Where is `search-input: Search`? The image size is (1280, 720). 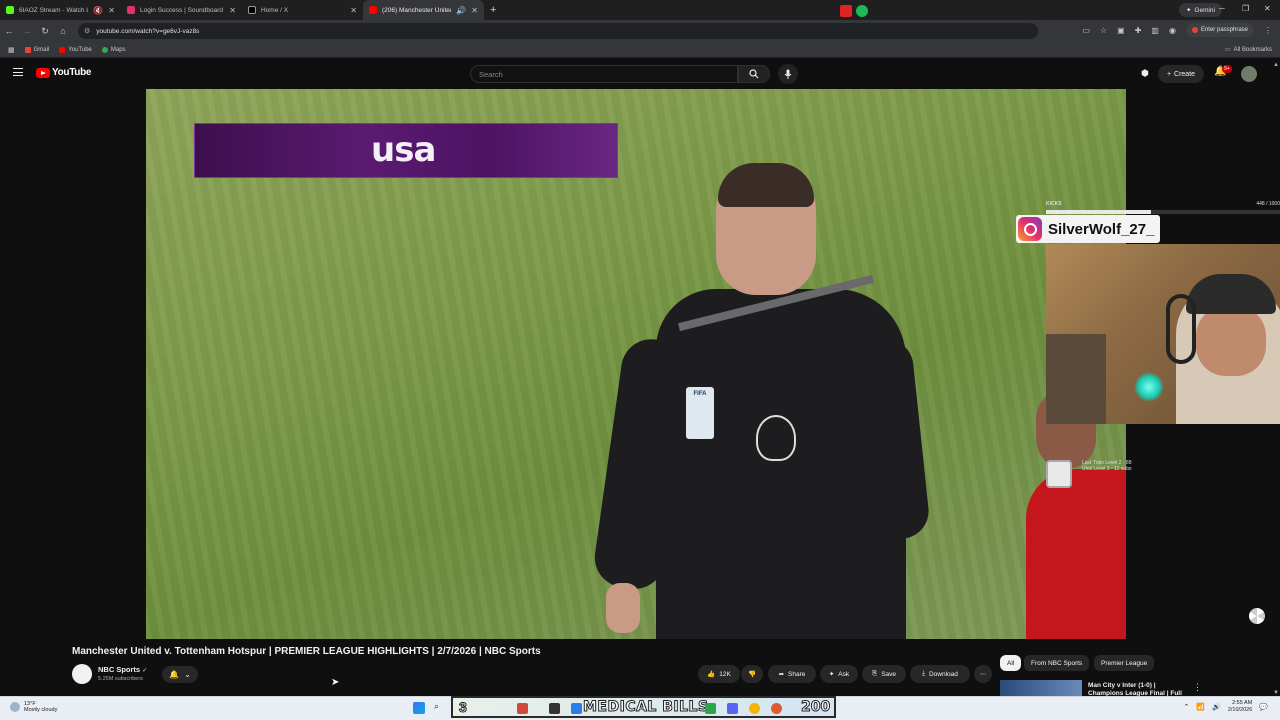
search-input: Search is located at coordinates (604, 74).